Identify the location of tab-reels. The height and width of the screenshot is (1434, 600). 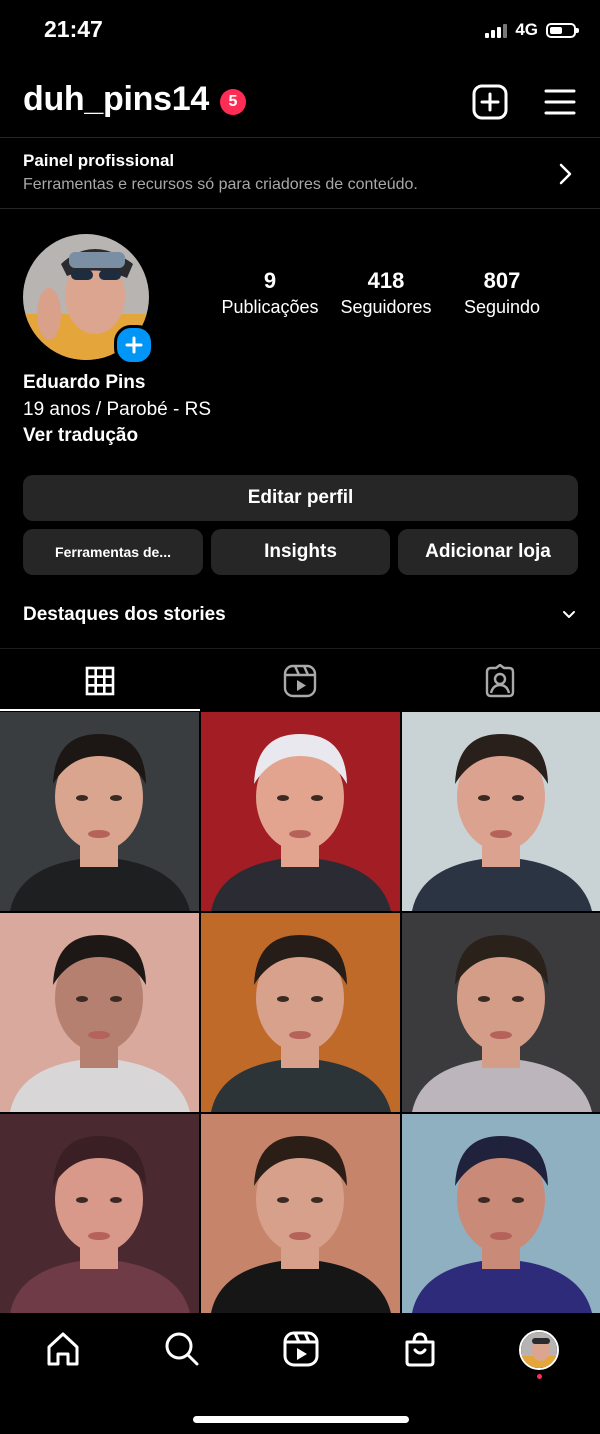
(300, 681).